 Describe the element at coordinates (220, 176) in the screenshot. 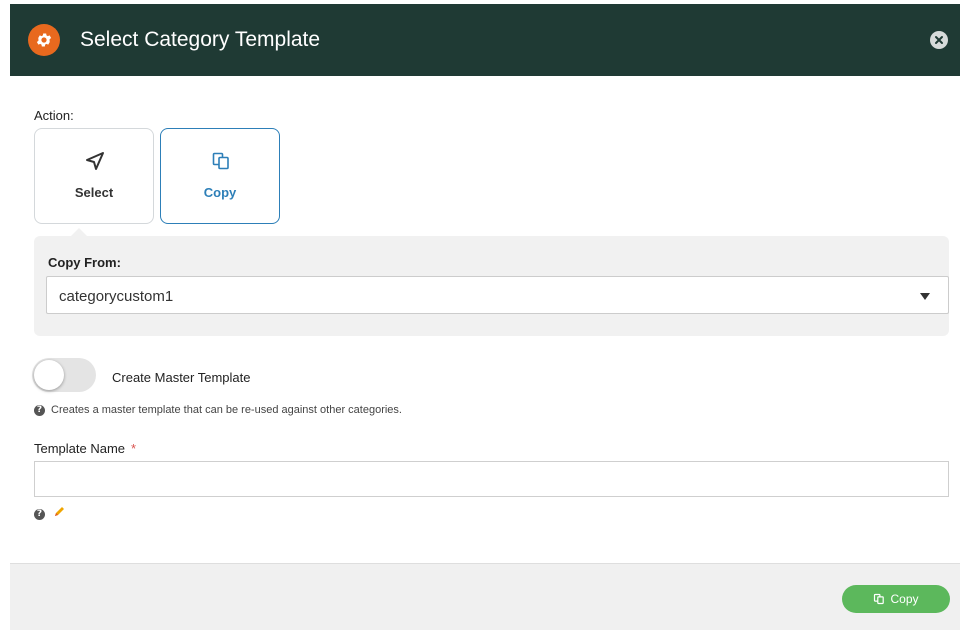

I see `action-copy-button: Copy` at that location.